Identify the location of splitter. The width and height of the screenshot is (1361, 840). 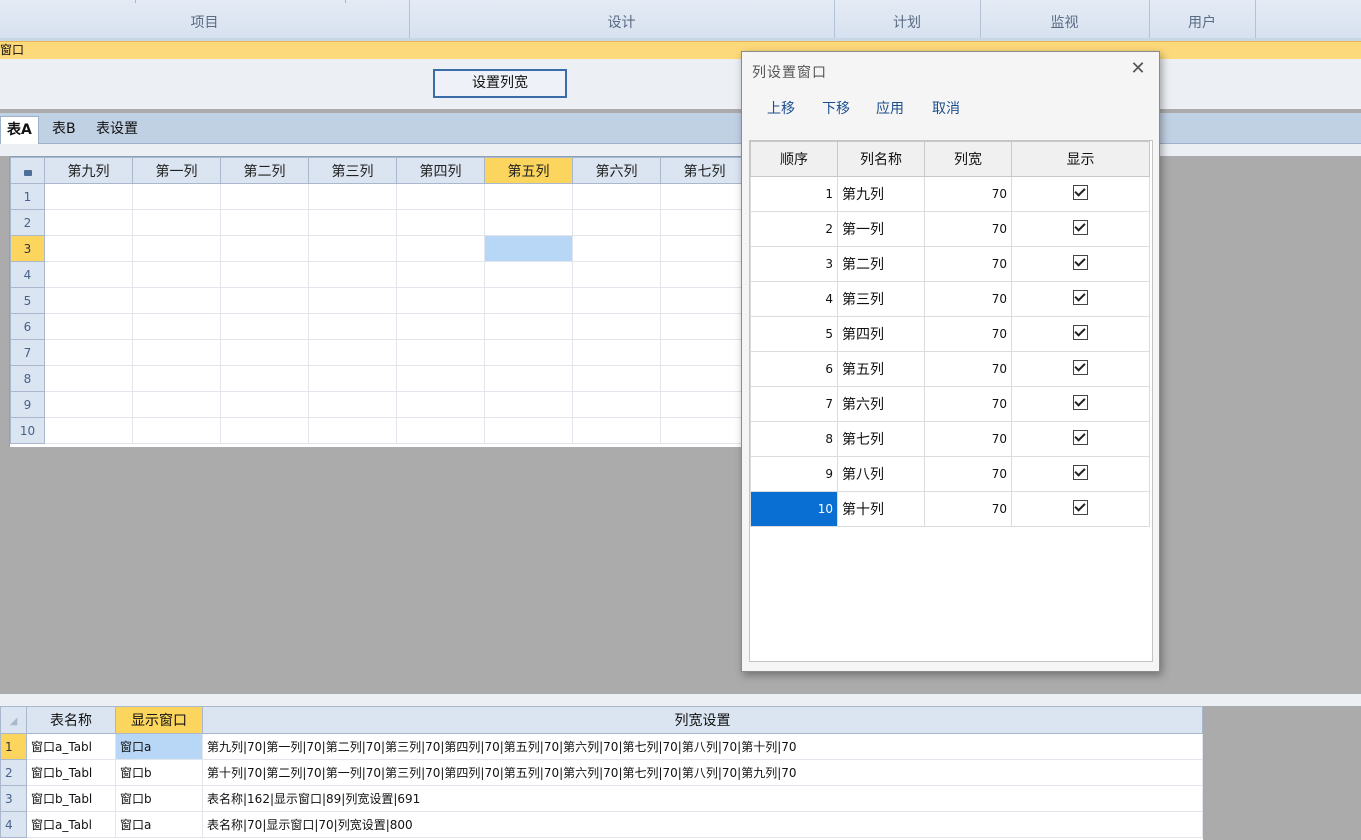
(680, 700).